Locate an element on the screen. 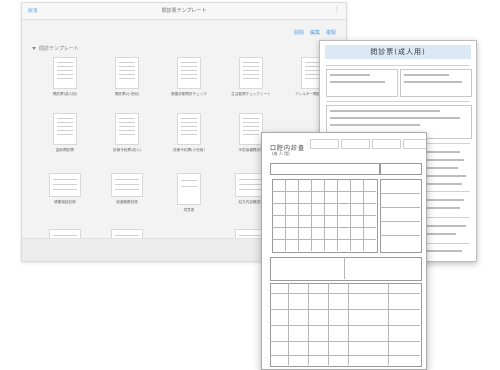 Image resolution: width=500 pixels, height=370 pixels. template-card: 同意書 is located at coordinates (189, 193).